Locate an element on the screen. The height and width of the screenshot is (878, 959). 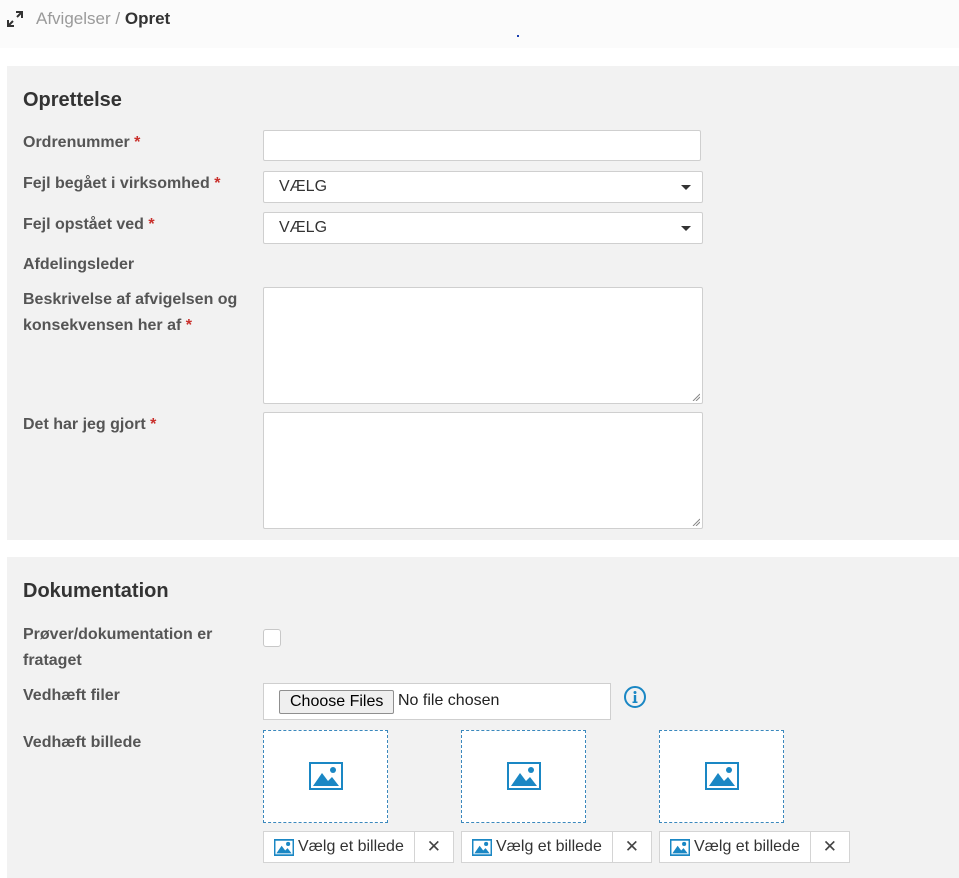
label-gjort: Det har jeg gjort * is located at coordinates (135, 425).